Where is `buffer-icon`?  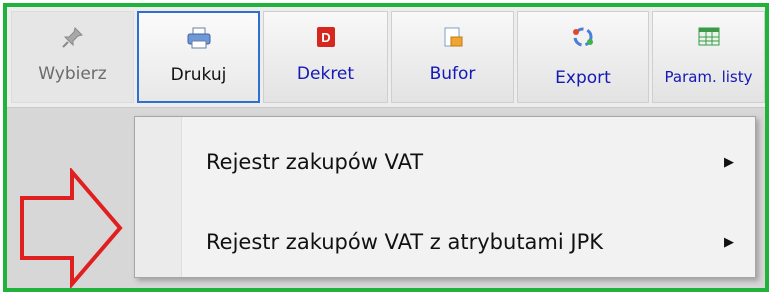 buffer-icon is located at coordinates (453, 37).